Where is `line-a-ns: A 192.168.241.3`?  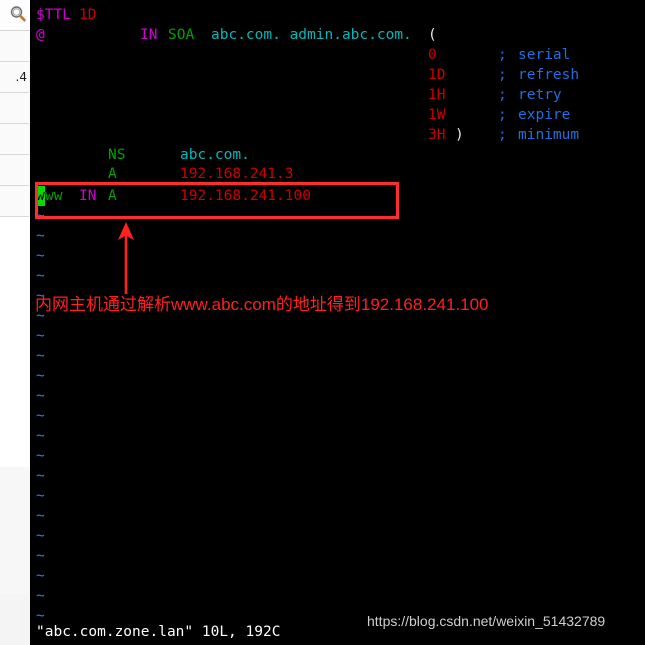
line-a-ns: A 192.168.241.3 is located at coordinates (337, 174).